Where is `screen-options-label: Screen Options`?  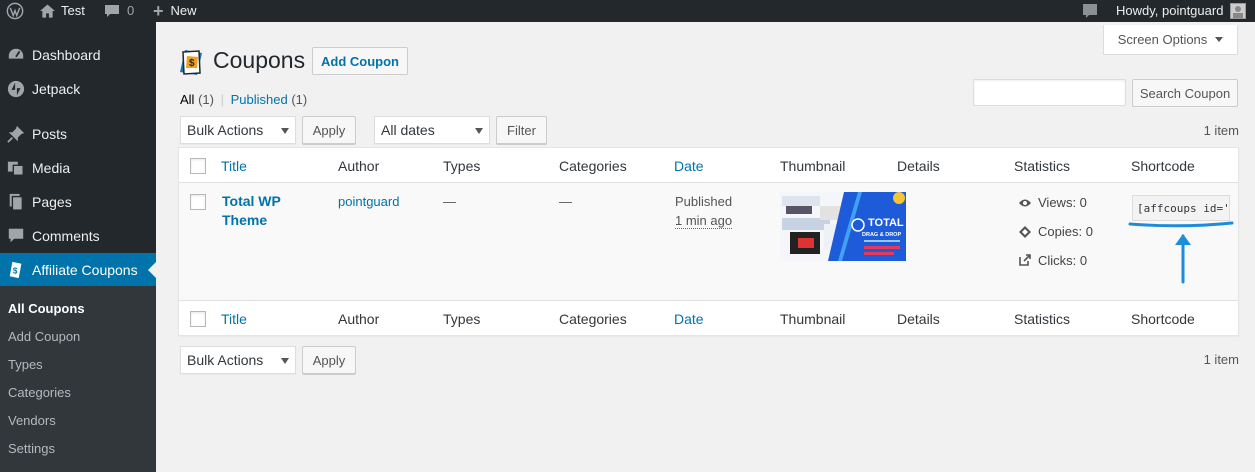 screen-options-label: Screen Options is located at coordinates (1162, 39).